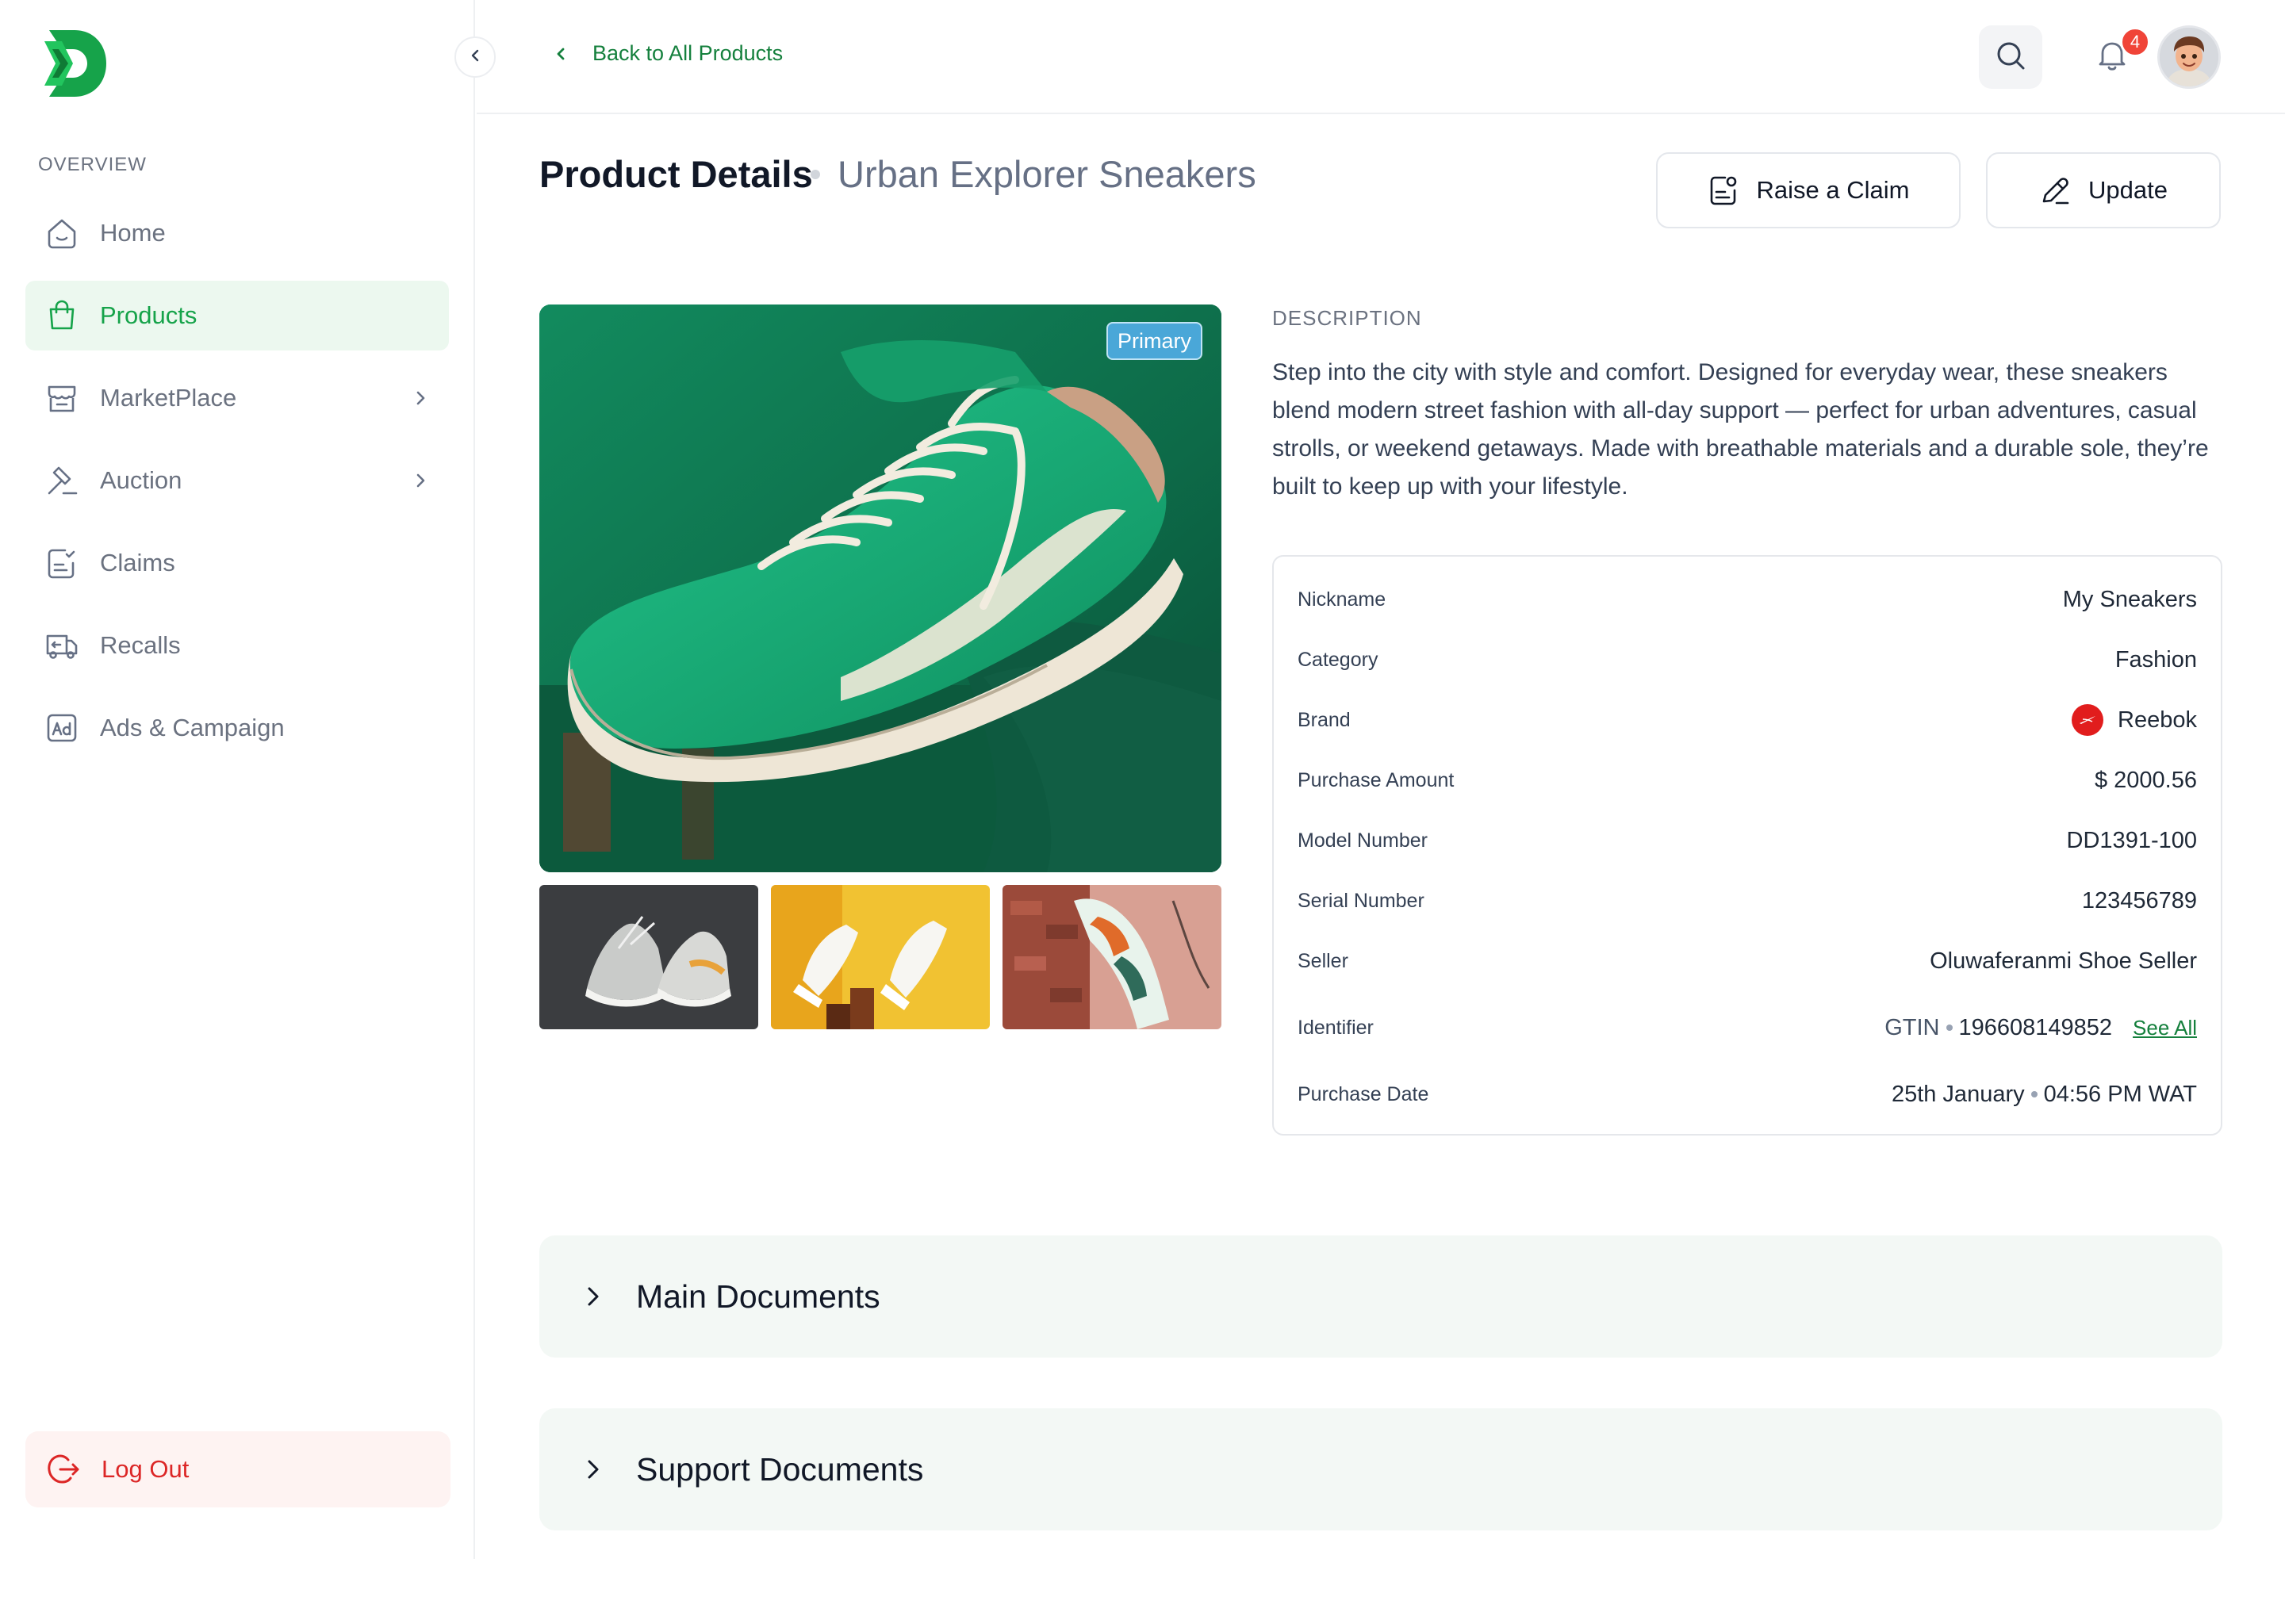 The width and height of the screenshot is (2285, 1624). I want to click on notifications-button: 4, so click(2115, 57).